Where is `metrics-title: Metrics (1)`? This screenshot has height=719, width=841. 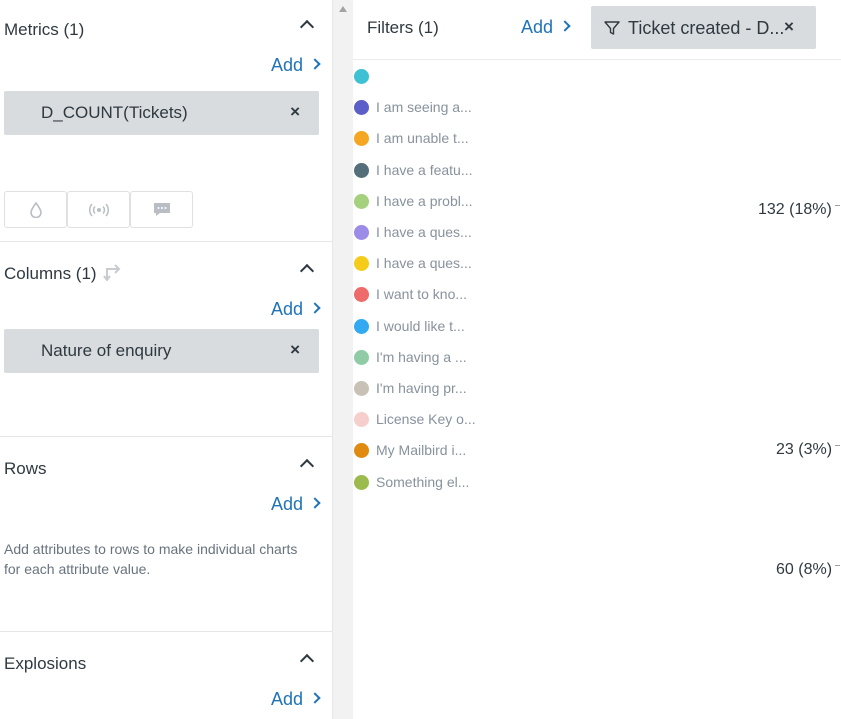
metrics-title: Metrics (1) is located at coordinates (44, 29).